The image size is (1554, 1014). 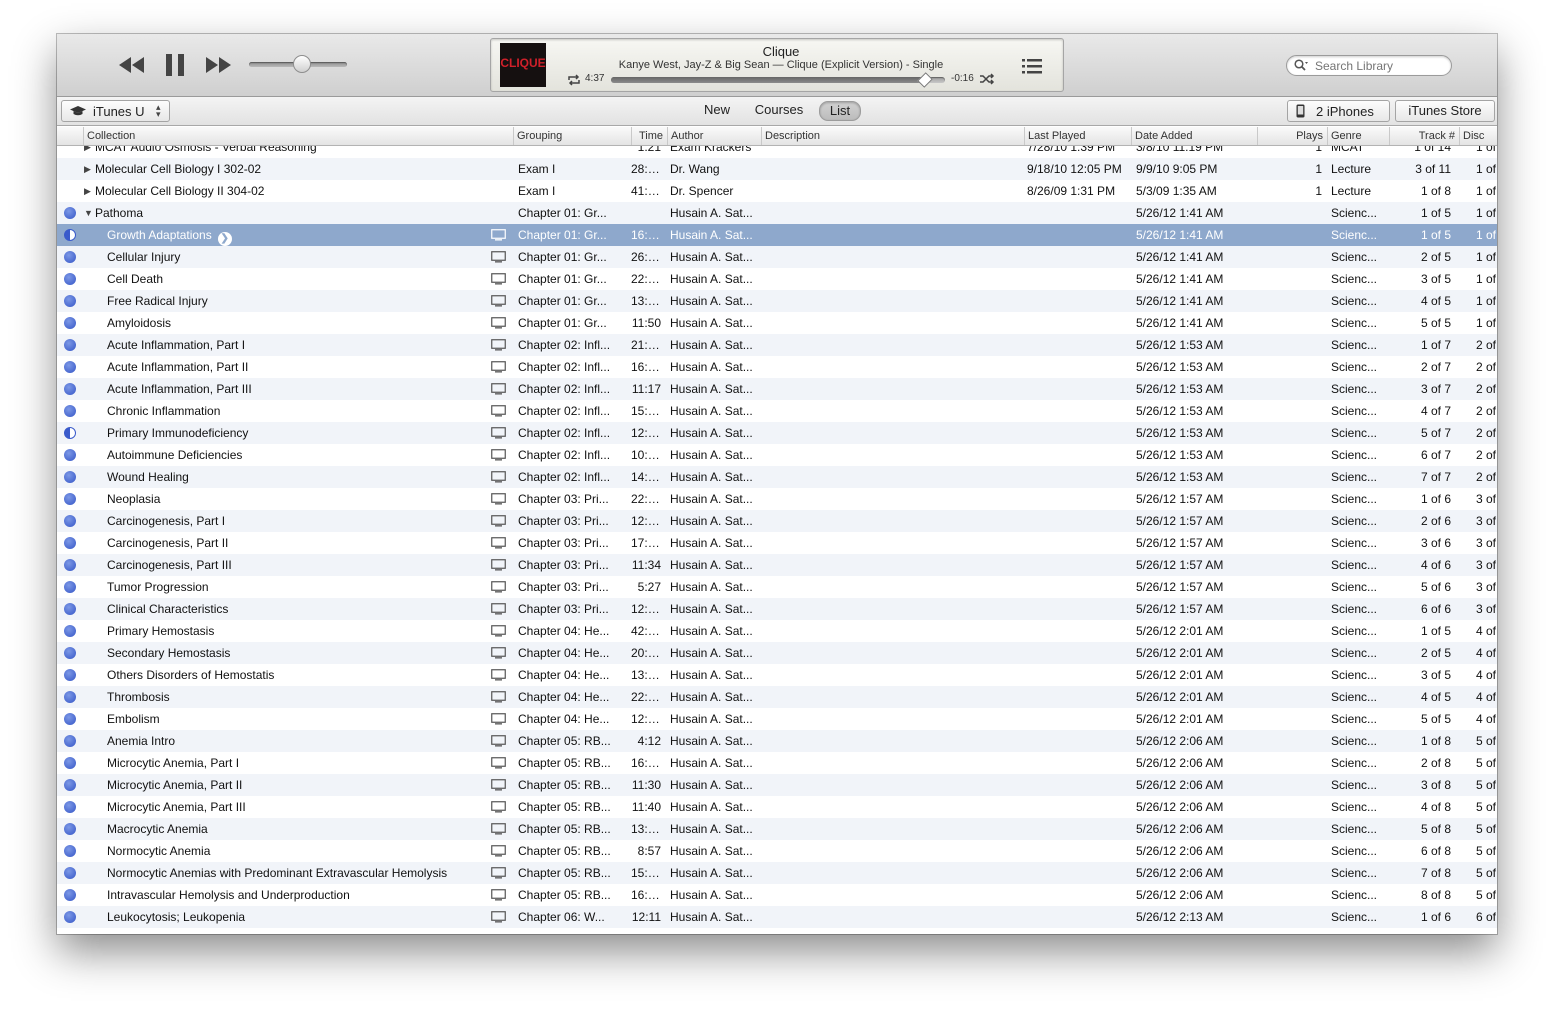 What do you see at coordinates (70, 235) in the screenshot?
I see `partially-played-dot-icon` at bounding box center [70, 235].